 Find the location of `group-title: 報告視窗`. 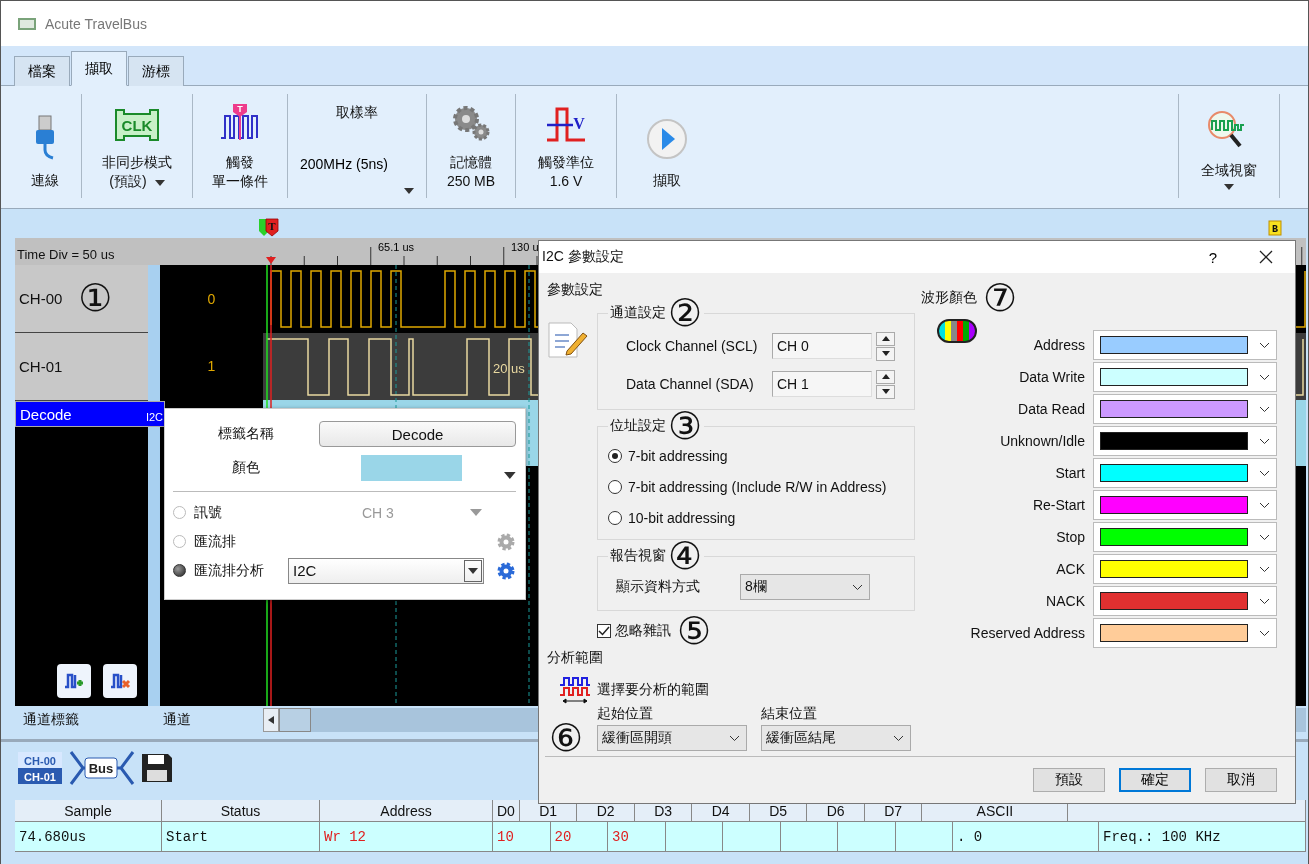

group-title: 報告視窗 is located at coordinates (638, 556).